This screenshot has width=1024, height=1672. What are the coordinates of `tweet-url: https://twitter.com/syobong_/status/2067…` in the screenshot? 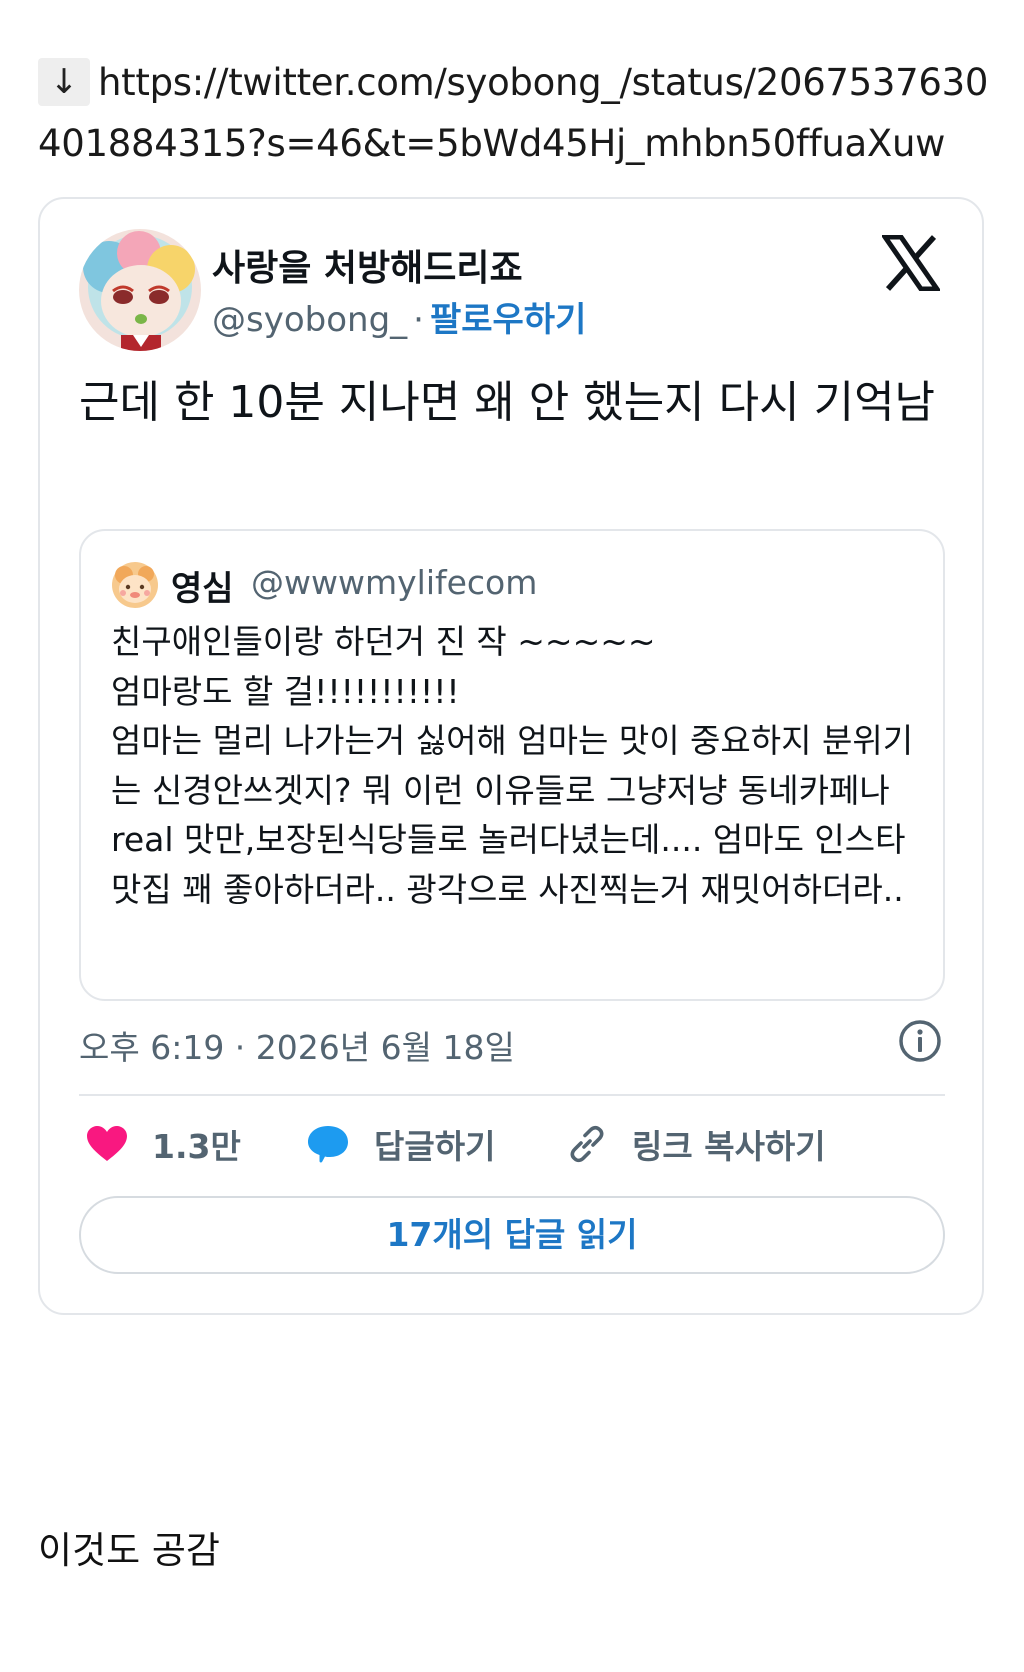 It's located at (513, 113).